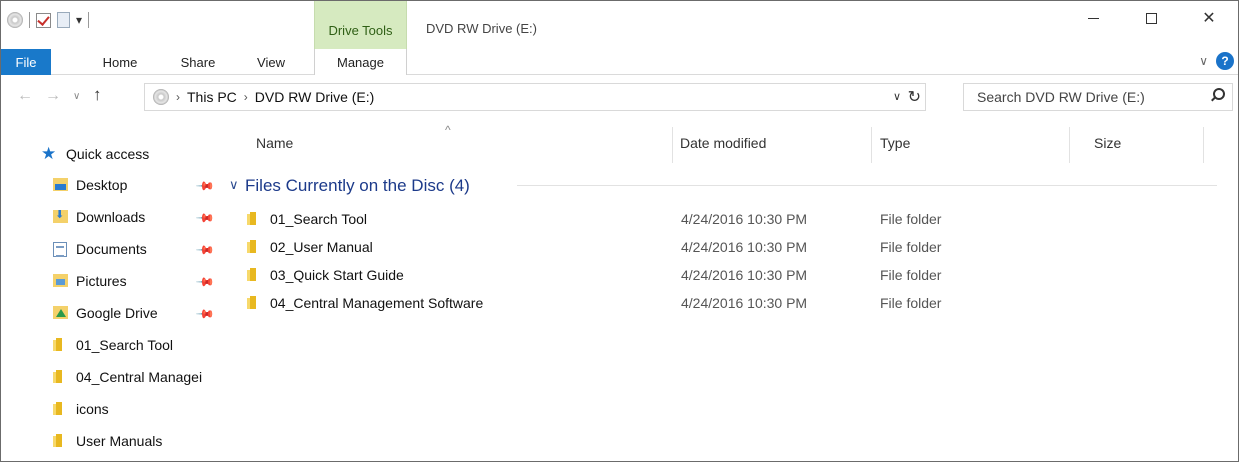 This screenshot has height=462, width=1239. I want to click on file-name: 02_User Manual, so click(321, 247).